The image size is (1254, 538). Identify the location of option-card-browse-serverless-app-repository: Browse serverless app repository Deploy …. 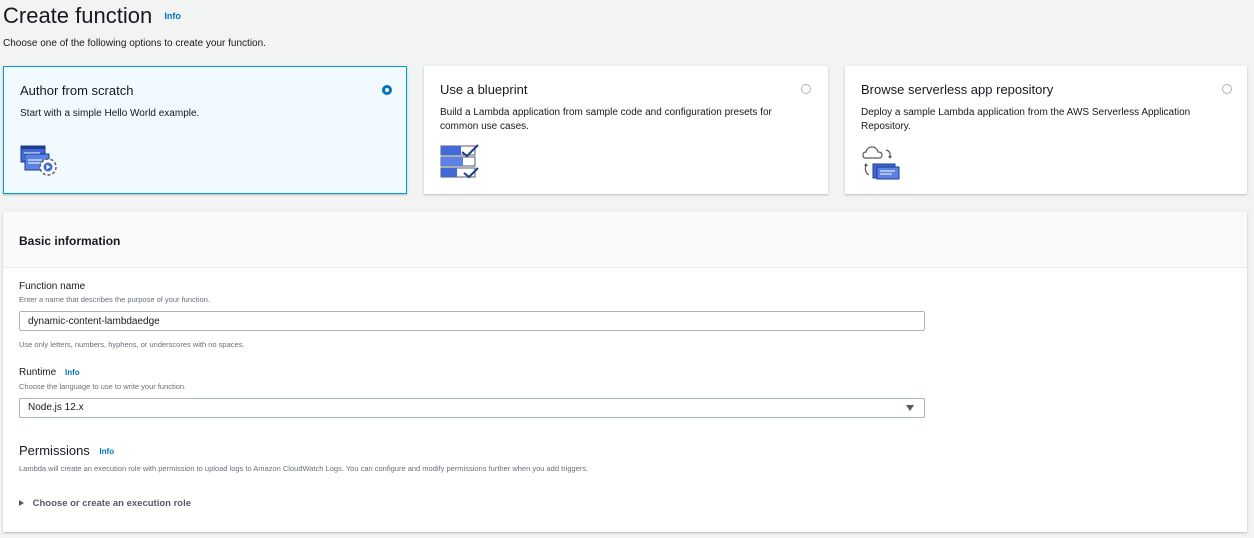
(1046, 130).